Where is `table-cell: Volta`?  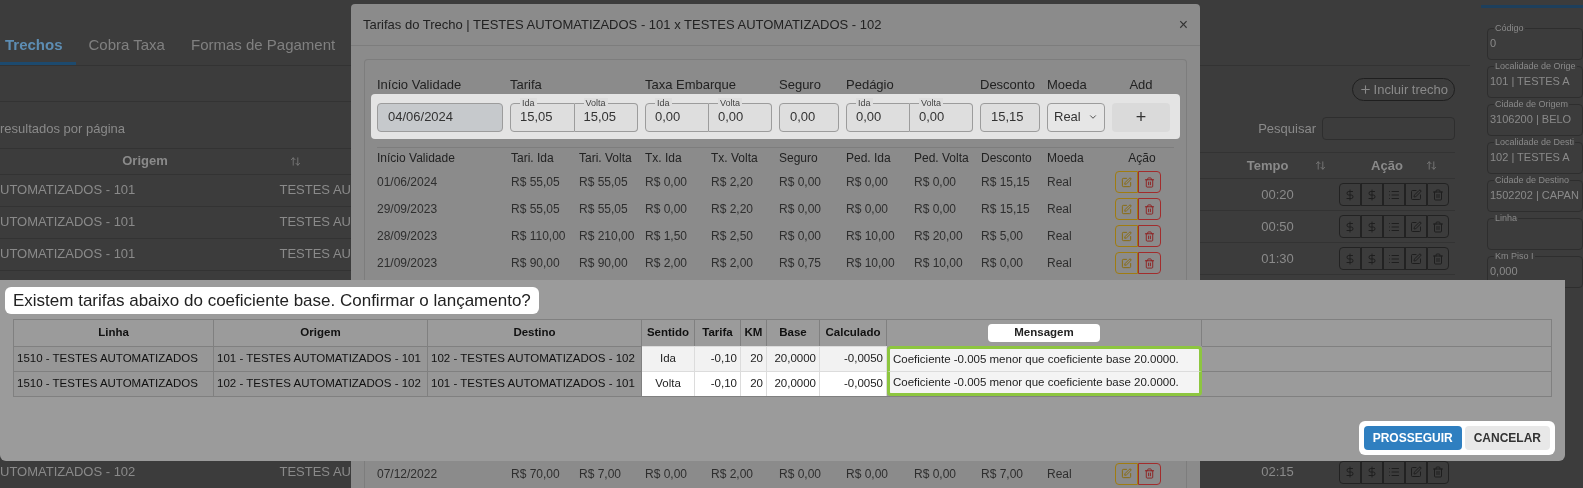 table-cell: Volta is located at coordinates (668, 383).